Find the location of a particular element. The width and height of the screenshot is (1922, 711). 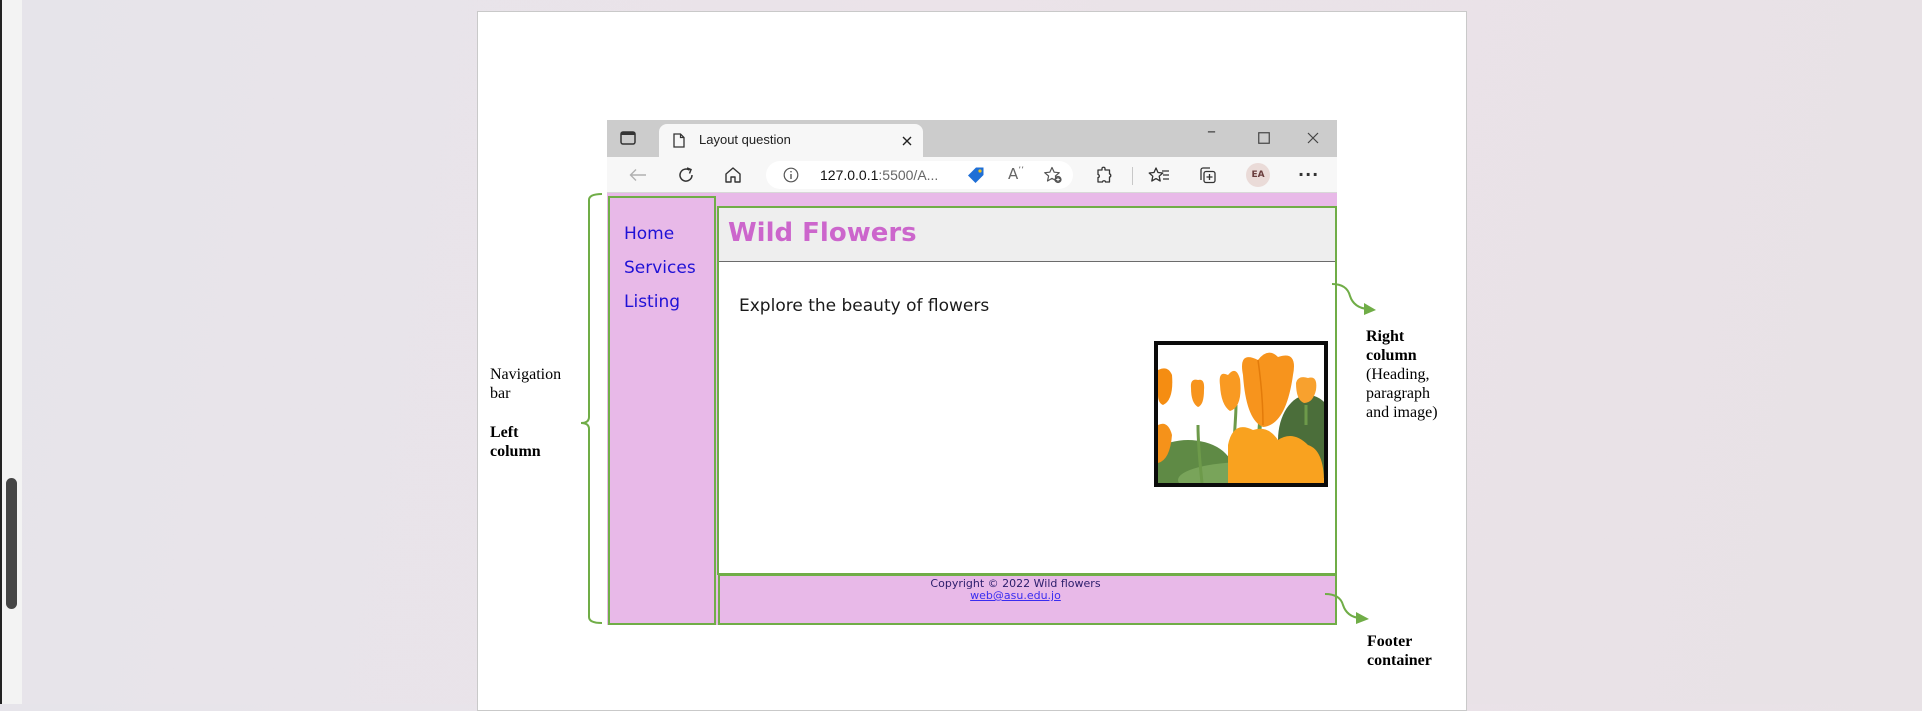

nav-link-home: Home is located at coordinates (649, 234).